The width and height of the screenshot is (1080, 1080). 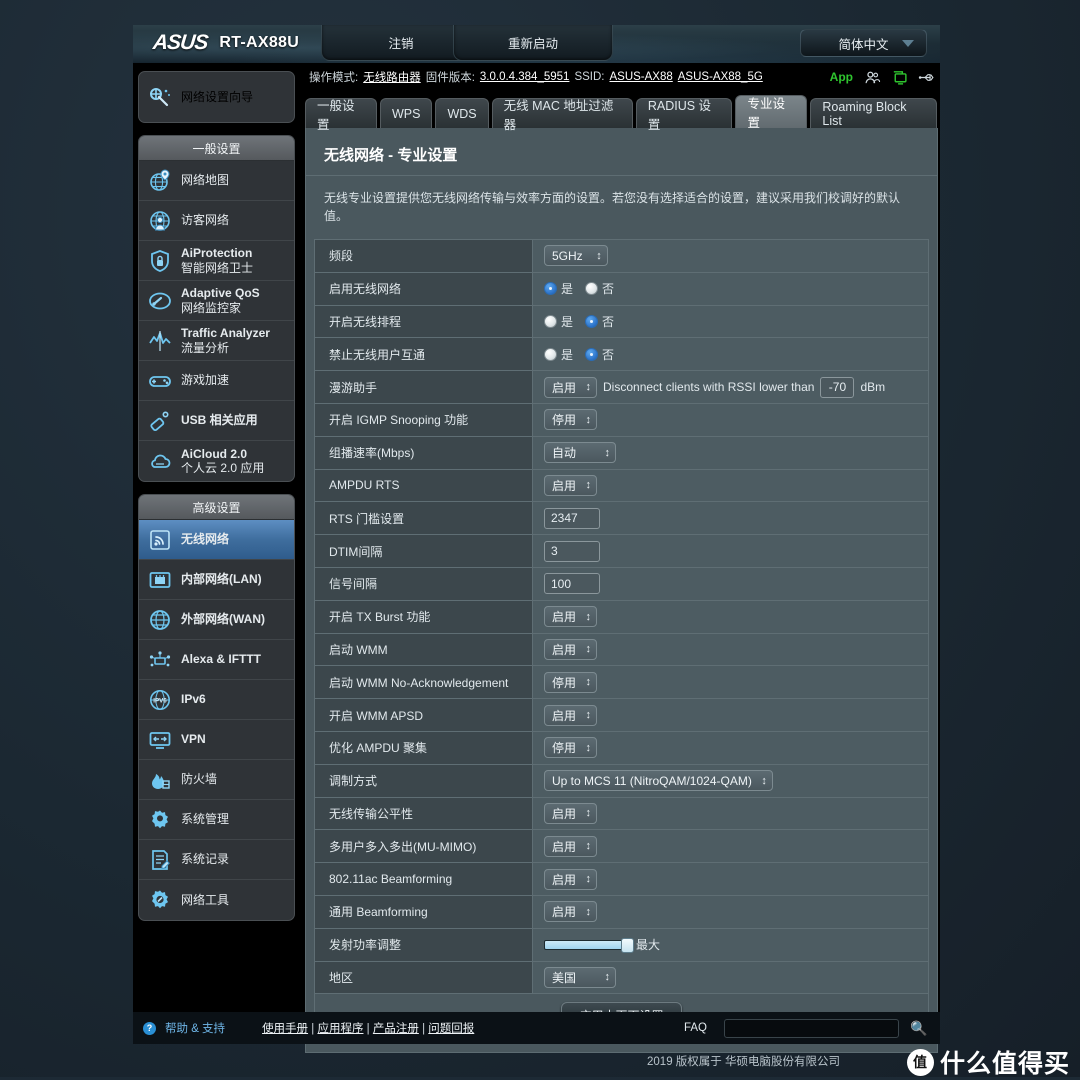 I want to click on sidebar-item-aicloud: AiCloud 2.0 个人云 2.0 应用, so click(x=216, y=461).